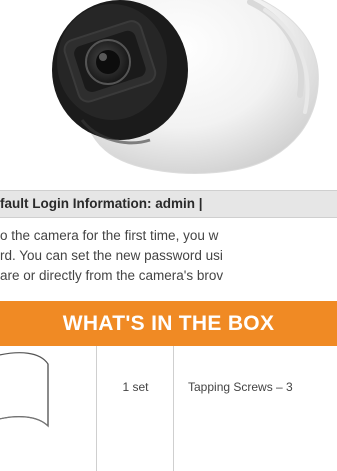 The image size is (337, 471). What do you see at coordinates (135, 408) in the screenshot?
I see `table-row-qty-cell: 1 set` at bounding box center [135, 408].